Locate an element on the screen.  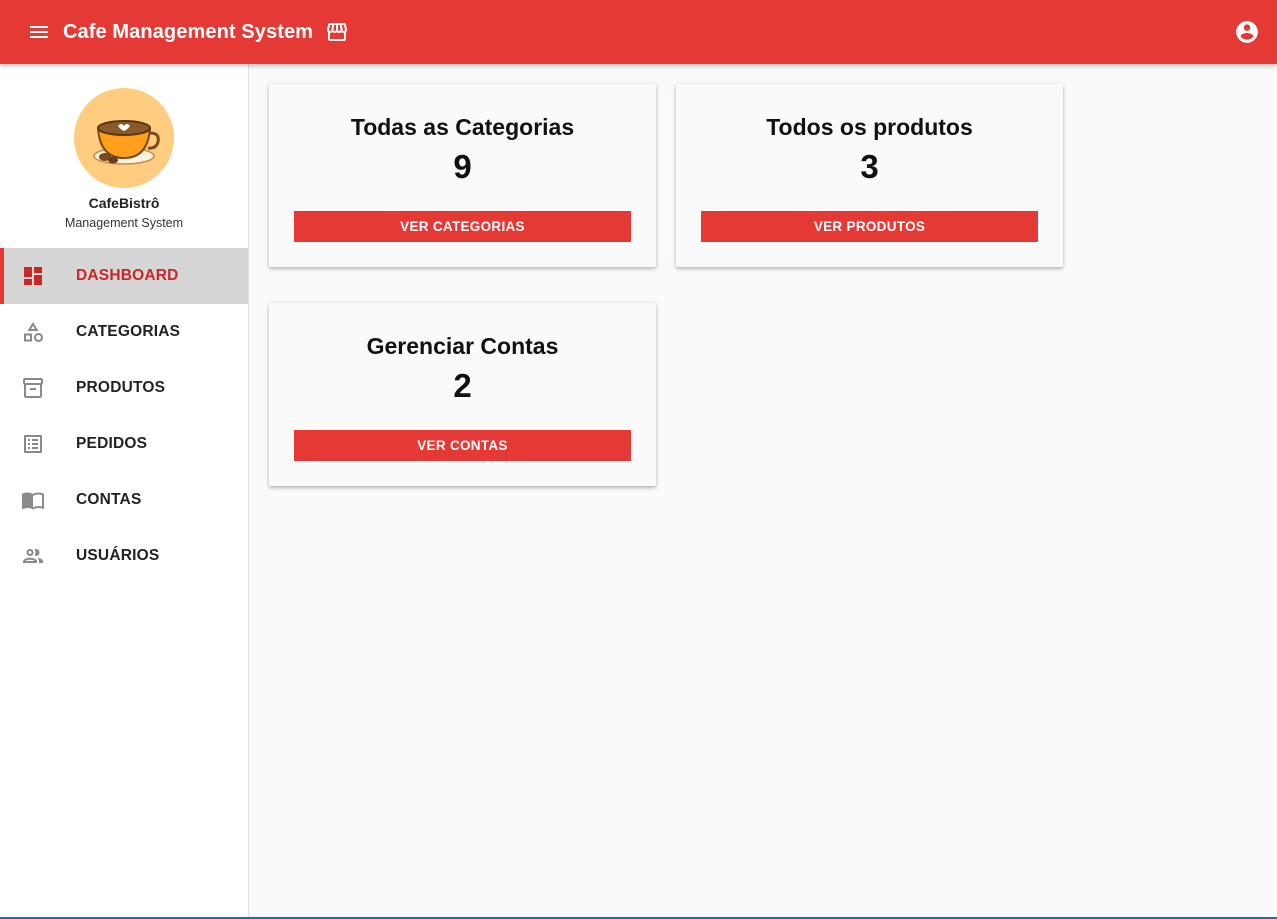
card-produtos: Todos os produtos 3 VER PRODUTOS is located at coordinates (869, 175).